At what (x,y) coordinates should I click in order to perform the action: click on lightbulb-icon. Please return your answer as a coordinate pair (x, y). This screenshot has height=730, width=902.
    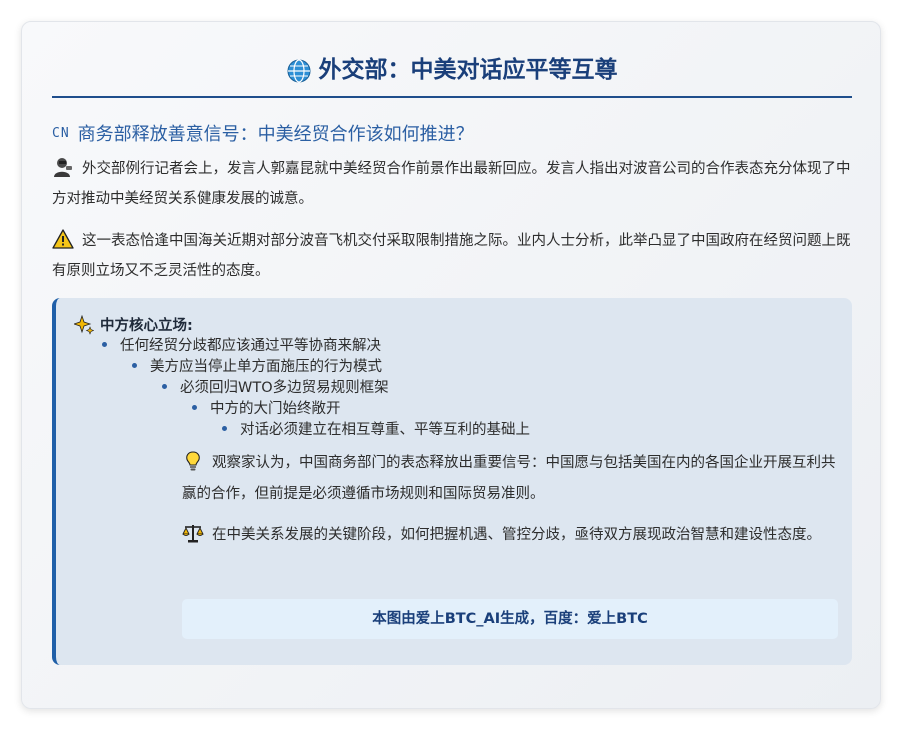
    Looking at the image, I should click on (193, 461).